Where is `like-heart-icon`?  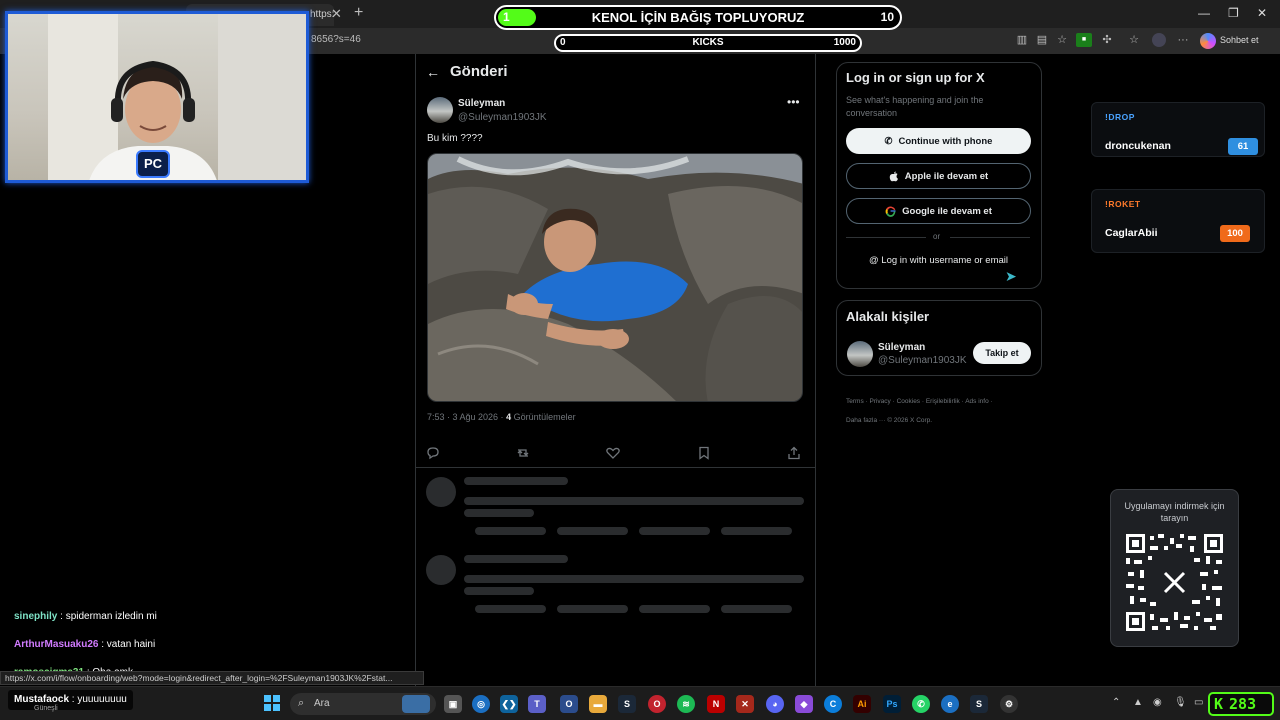
like-heart-icon is located at coordinates (613, 453).